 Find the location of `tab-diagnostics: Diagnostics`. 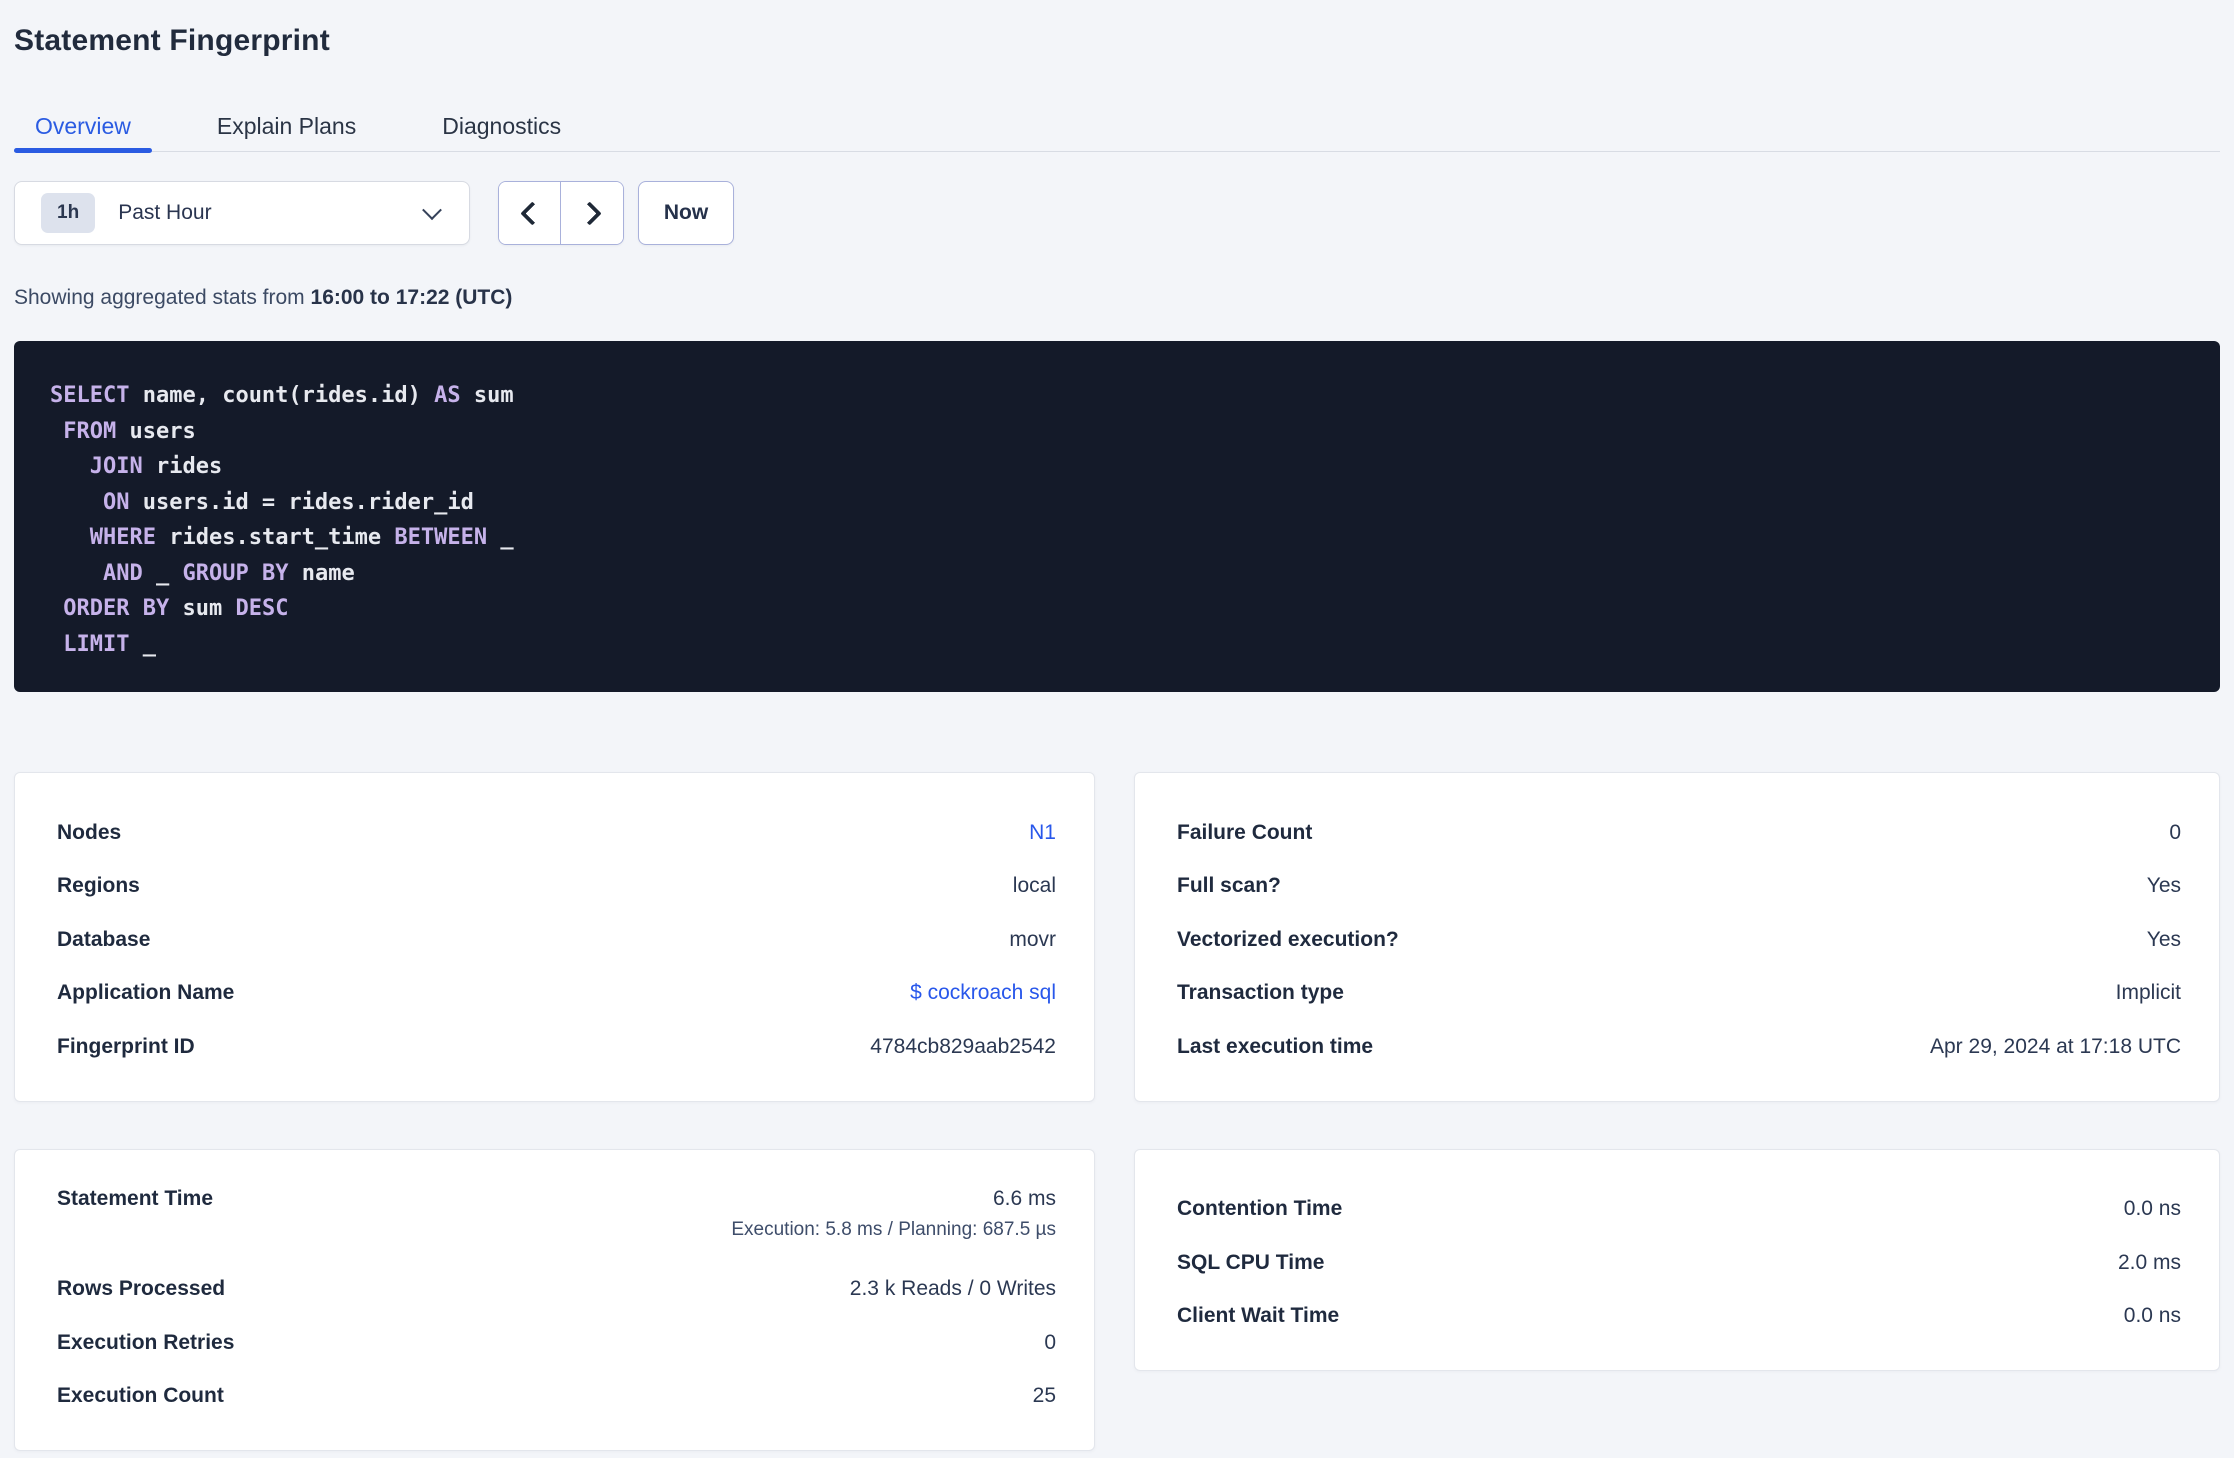

tab-diagnostics: Diagnostics is located at coordinates (501, 131).